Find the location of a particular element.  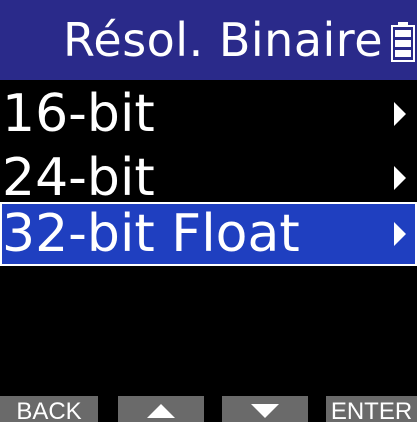

page-title: Résol. Binaire is located at coordinates (223, 40).